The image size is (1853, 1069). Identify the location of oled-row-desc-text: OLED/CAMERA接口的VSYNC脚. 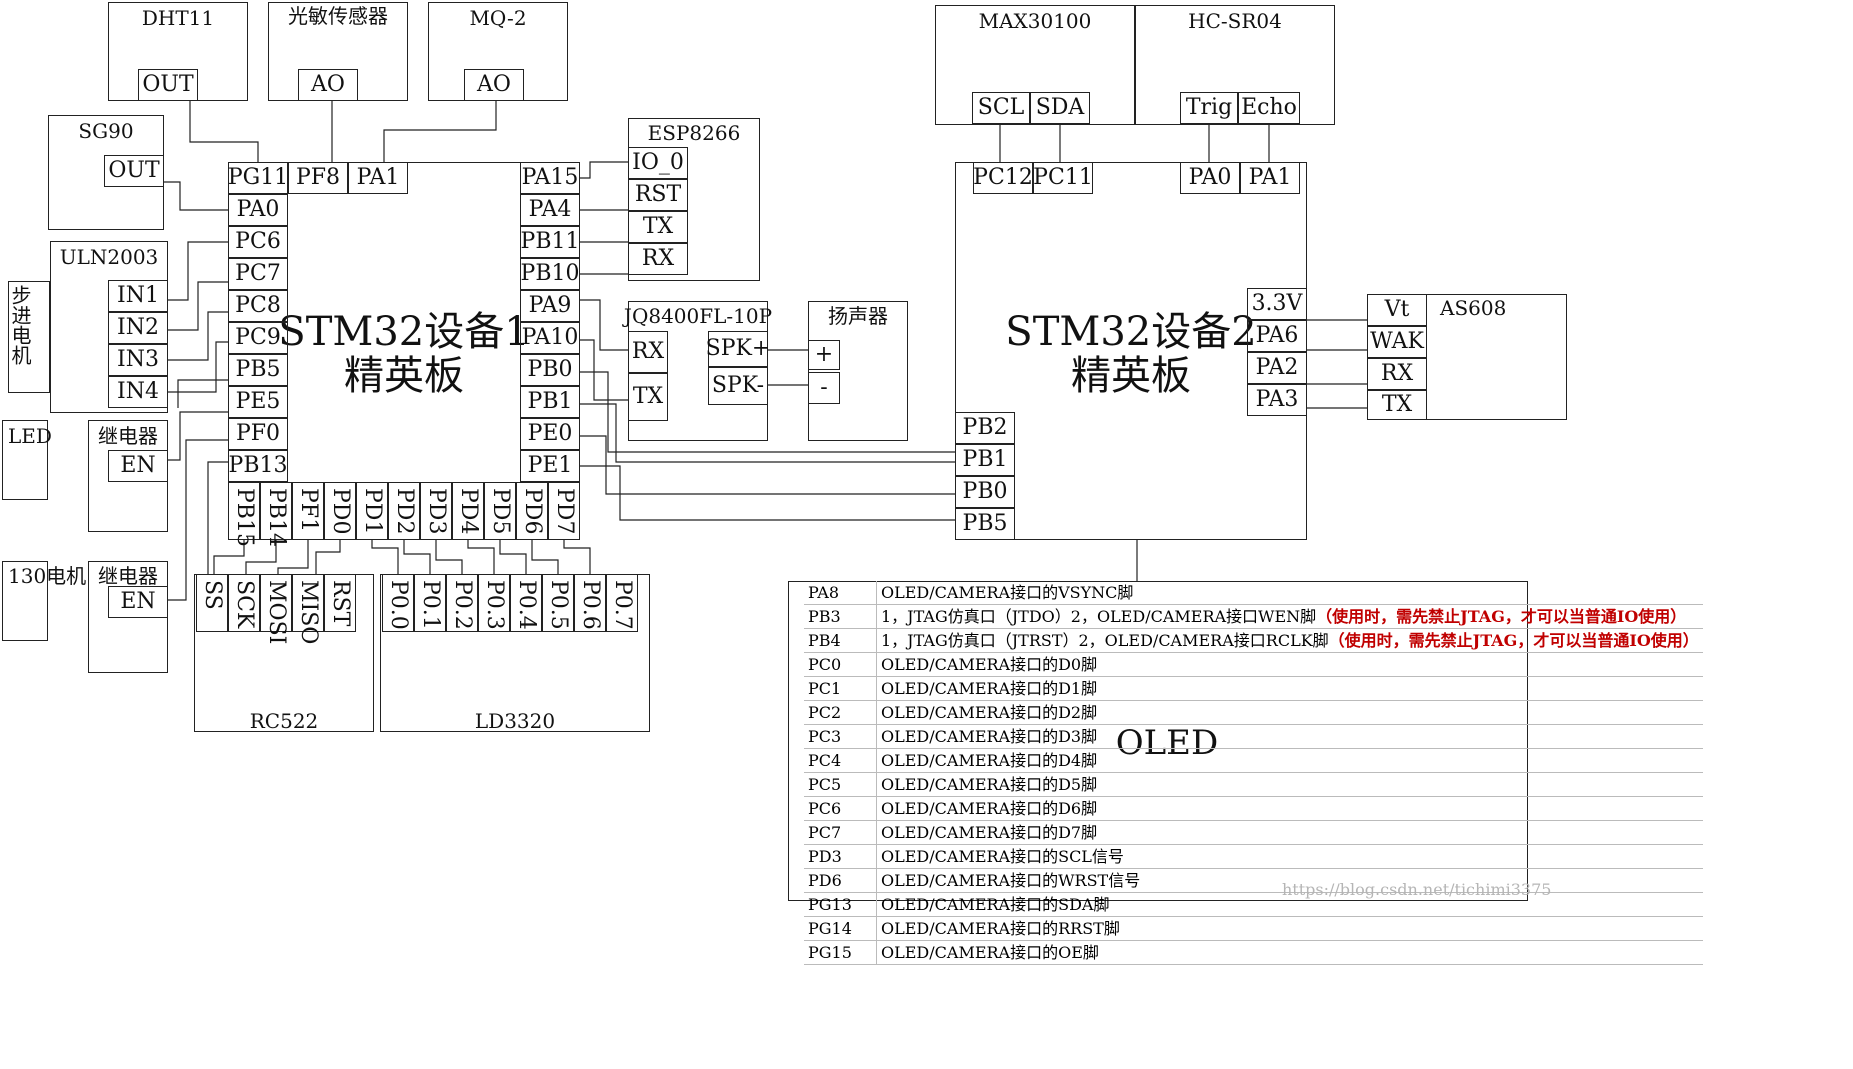
(1007, 592).